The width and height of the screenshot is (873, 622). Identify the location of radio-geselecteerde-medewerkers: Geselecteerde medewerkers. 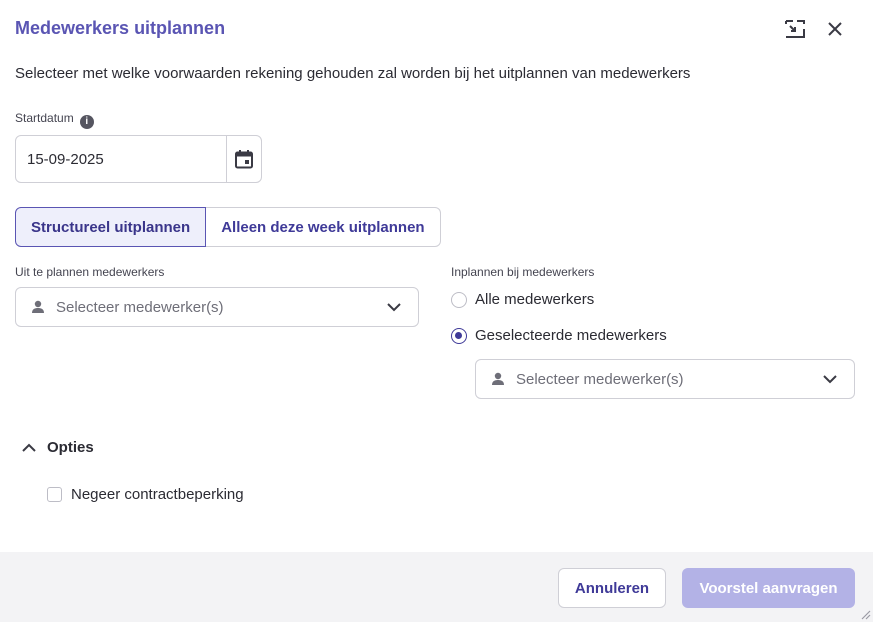
(559, 335).